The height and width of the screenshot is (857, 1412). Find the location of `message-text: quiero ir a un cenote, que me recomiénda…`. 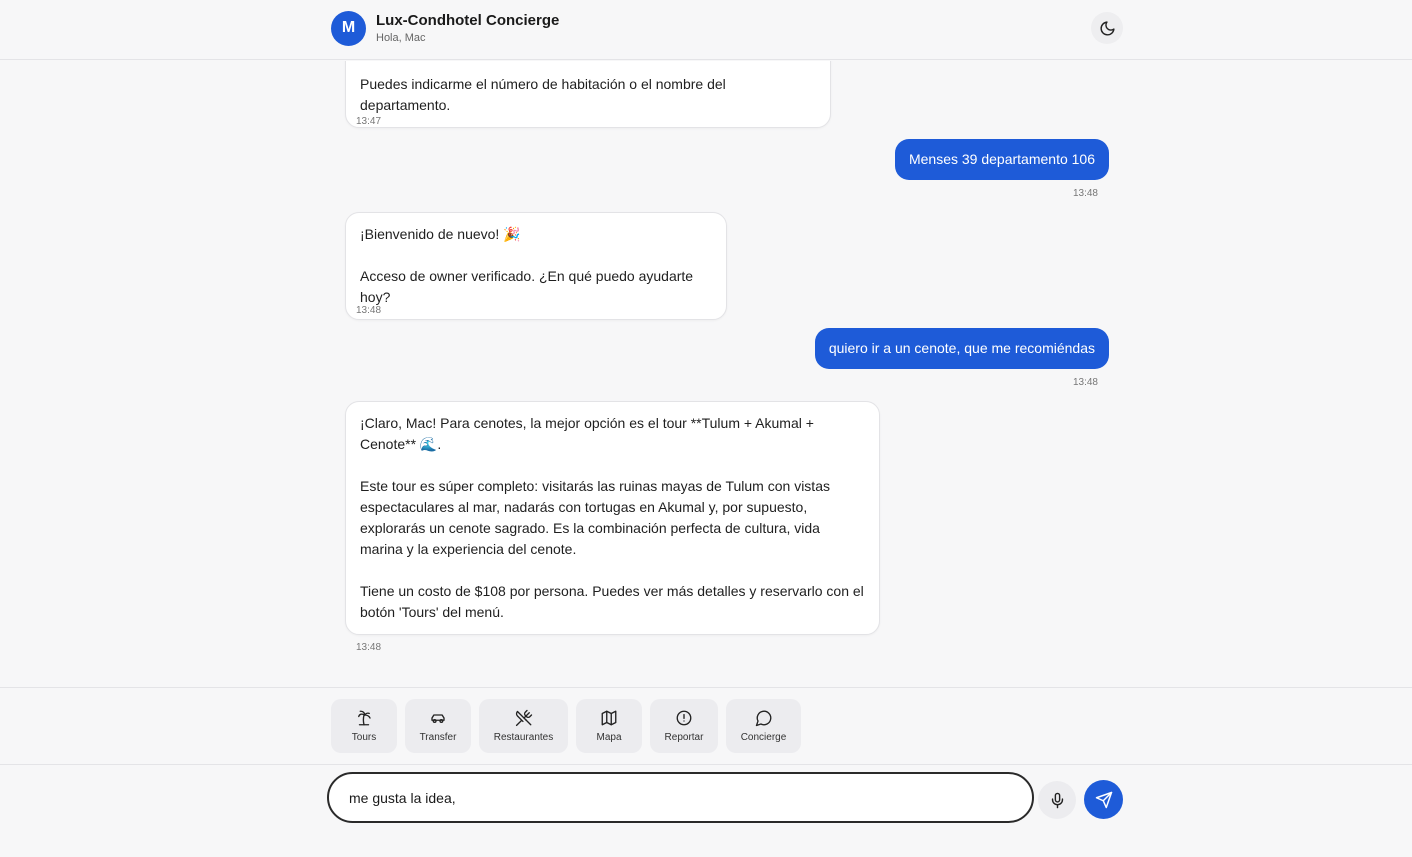

message-text: quiero ir a un cenote, que me recomiénda… is located at coordinates (961, 348).